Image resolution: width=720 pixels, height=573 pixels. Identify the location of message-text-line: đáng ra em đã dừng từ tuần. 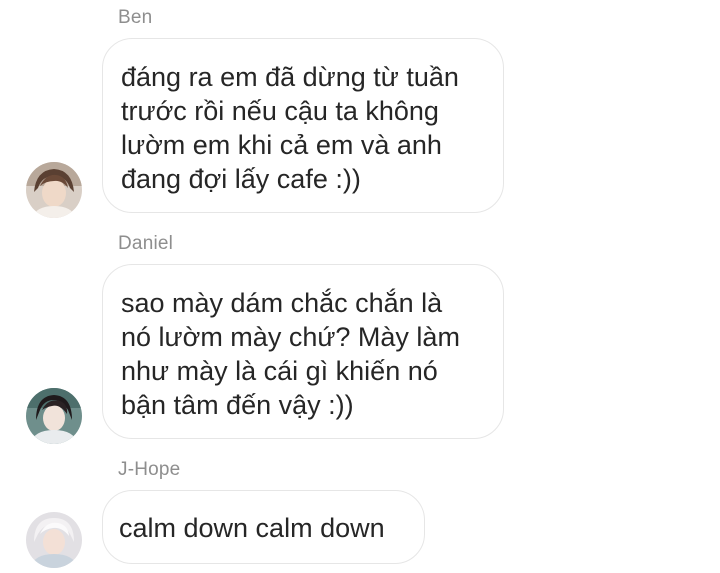
(290, 77).